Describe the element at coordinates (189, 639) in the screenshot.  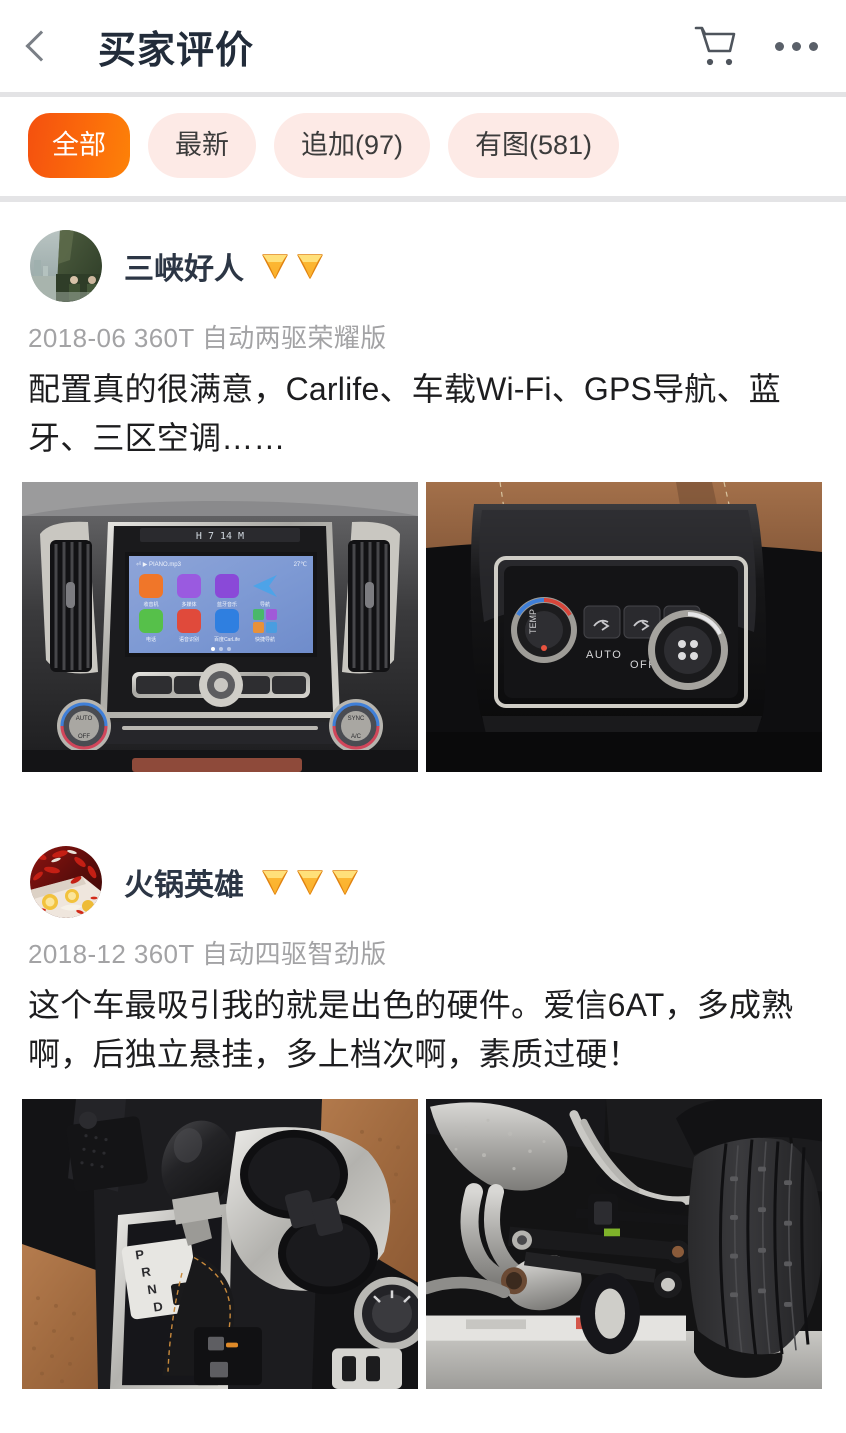
I see `svg-text: 语音识别` at that location.